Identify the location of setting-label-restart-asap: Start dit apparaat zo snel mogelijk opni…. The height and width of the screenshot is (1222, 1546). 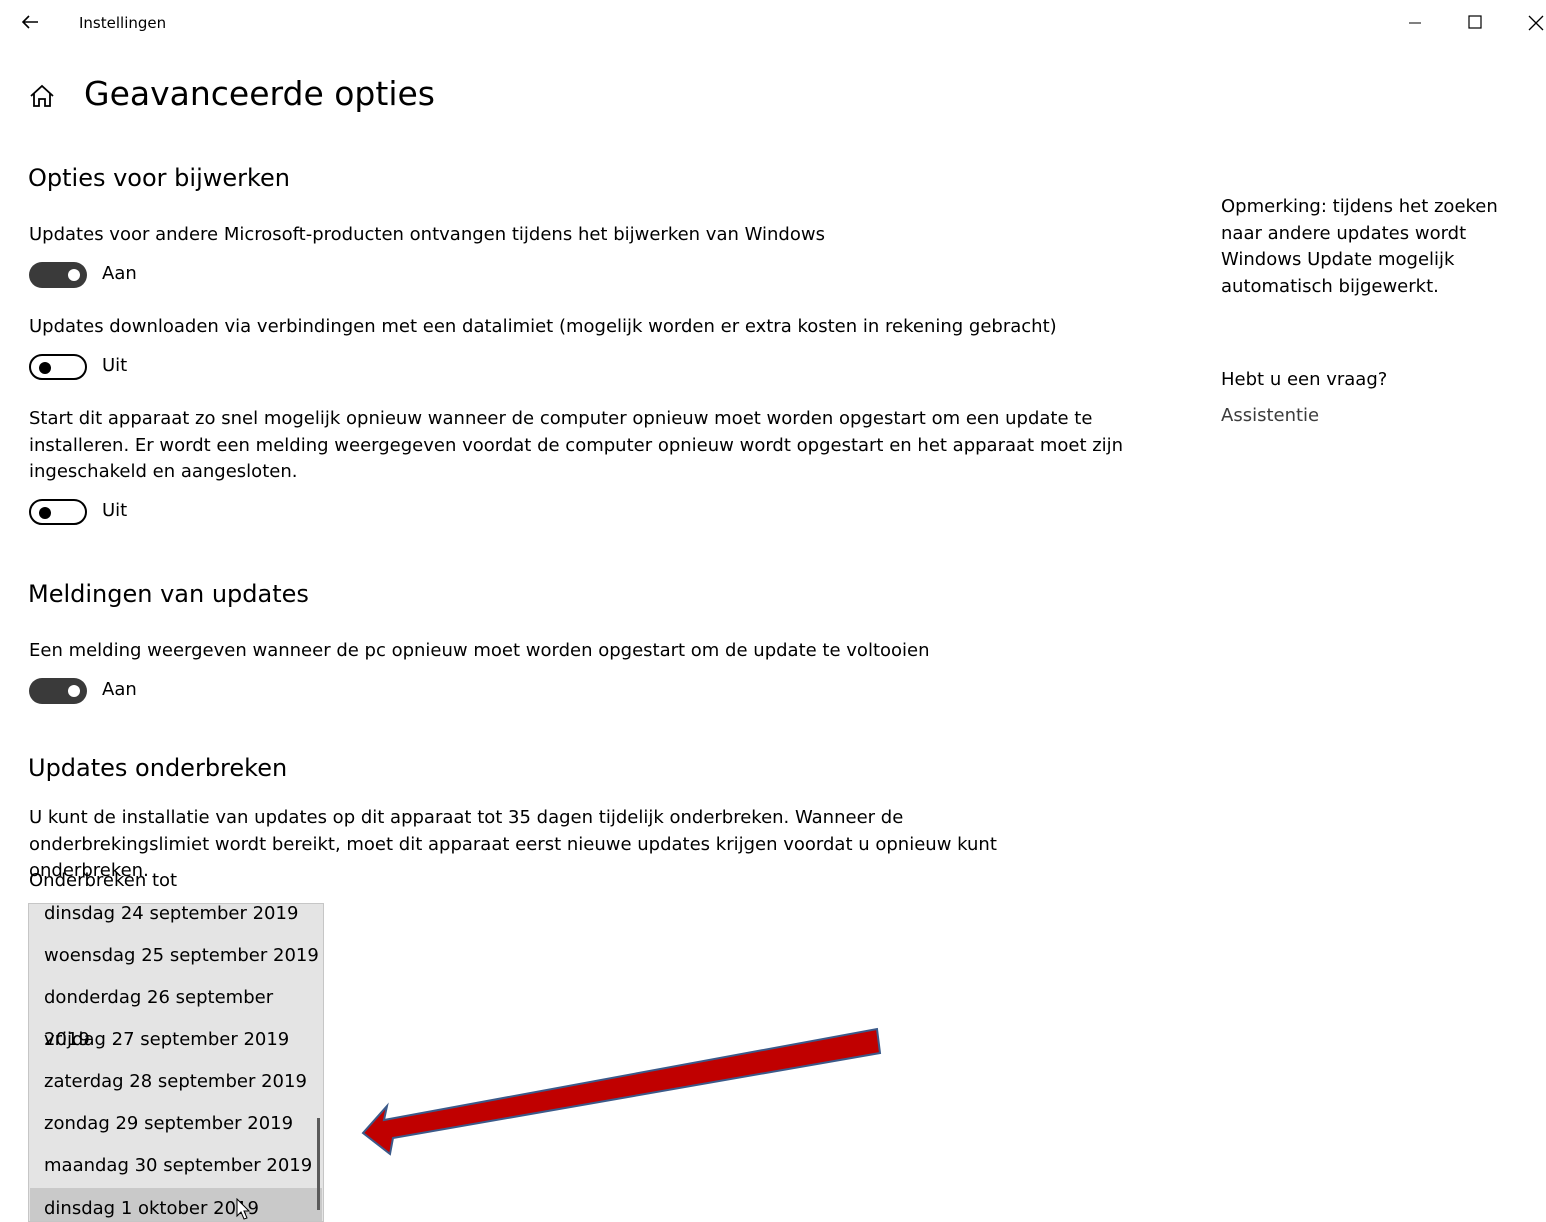
(576, 445).